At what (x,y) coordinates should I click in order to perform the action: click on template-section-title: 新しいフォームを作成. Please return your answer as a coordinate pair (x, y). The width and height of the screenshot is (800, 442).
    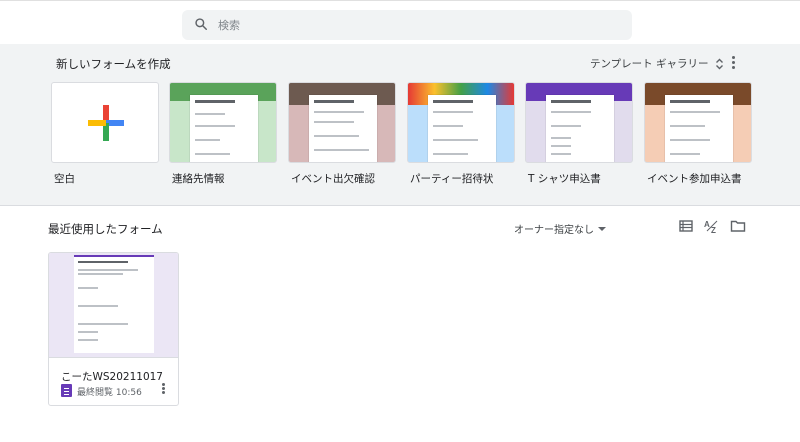
    Looking at the image, I should click on (113, 64).